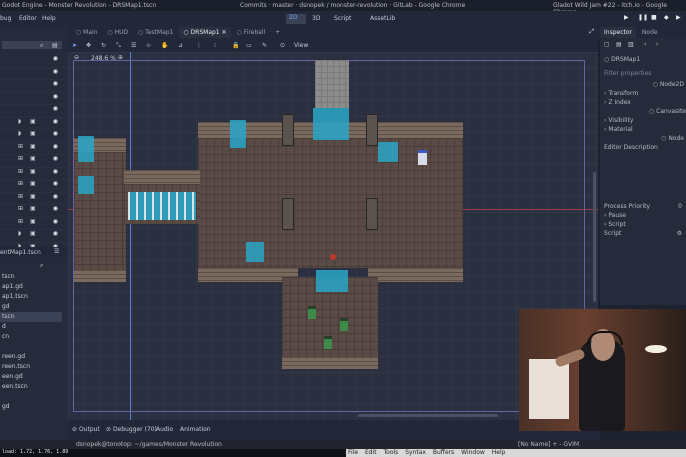 The height and width of the screenshot is (457, 686). What do you see at coordinates (680, 206) in the screenshot?
I see `process-priority-value: 0` at bounding box center [680, 206].